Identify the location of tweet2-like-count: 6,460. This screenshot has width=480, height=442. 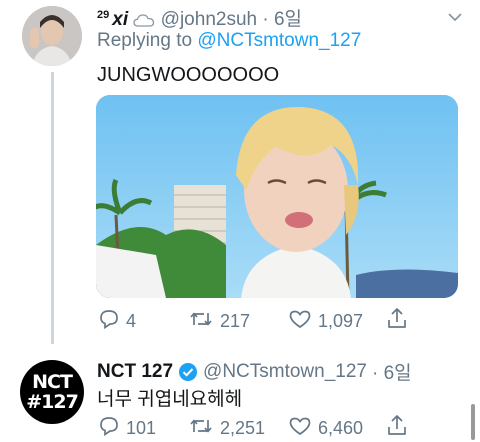
(341, 428).